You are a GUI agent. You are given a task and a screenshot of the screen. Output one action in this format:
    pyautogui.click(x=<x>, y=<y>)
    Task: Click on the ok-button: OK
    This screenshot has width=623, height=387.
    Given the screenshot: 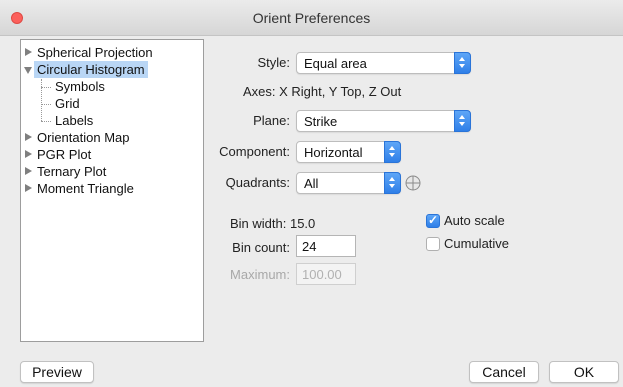 What is the action you would take?
    pyautogui.click(x=584, y=372)
    